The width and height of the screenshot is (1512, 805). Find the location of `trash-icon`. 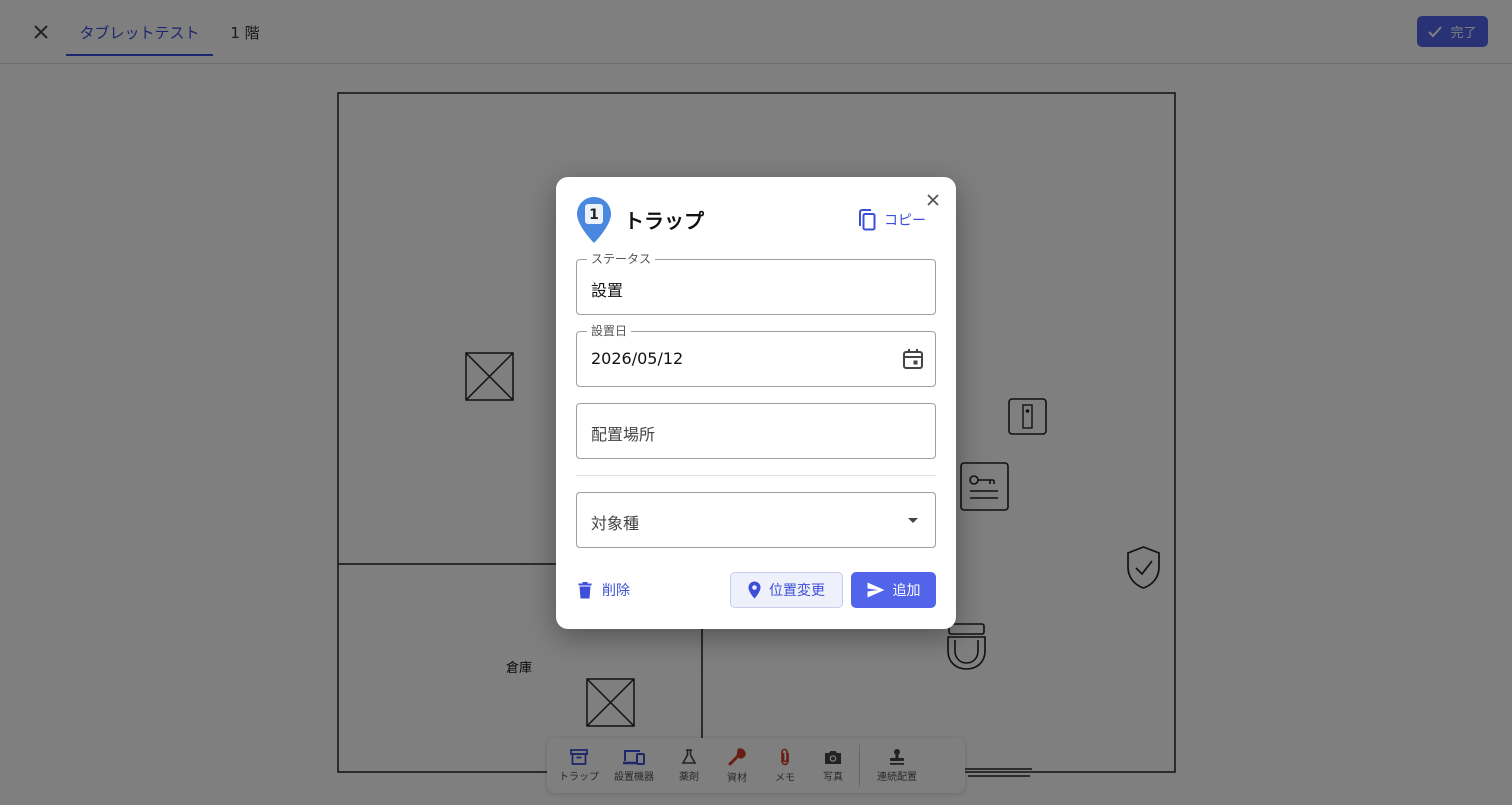

trash-icon is located at coordinates (585, 589).